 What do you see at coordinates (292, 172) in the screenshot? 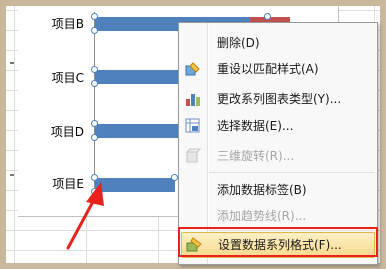
I see `menu-separator` at bounding box center [292, 172].